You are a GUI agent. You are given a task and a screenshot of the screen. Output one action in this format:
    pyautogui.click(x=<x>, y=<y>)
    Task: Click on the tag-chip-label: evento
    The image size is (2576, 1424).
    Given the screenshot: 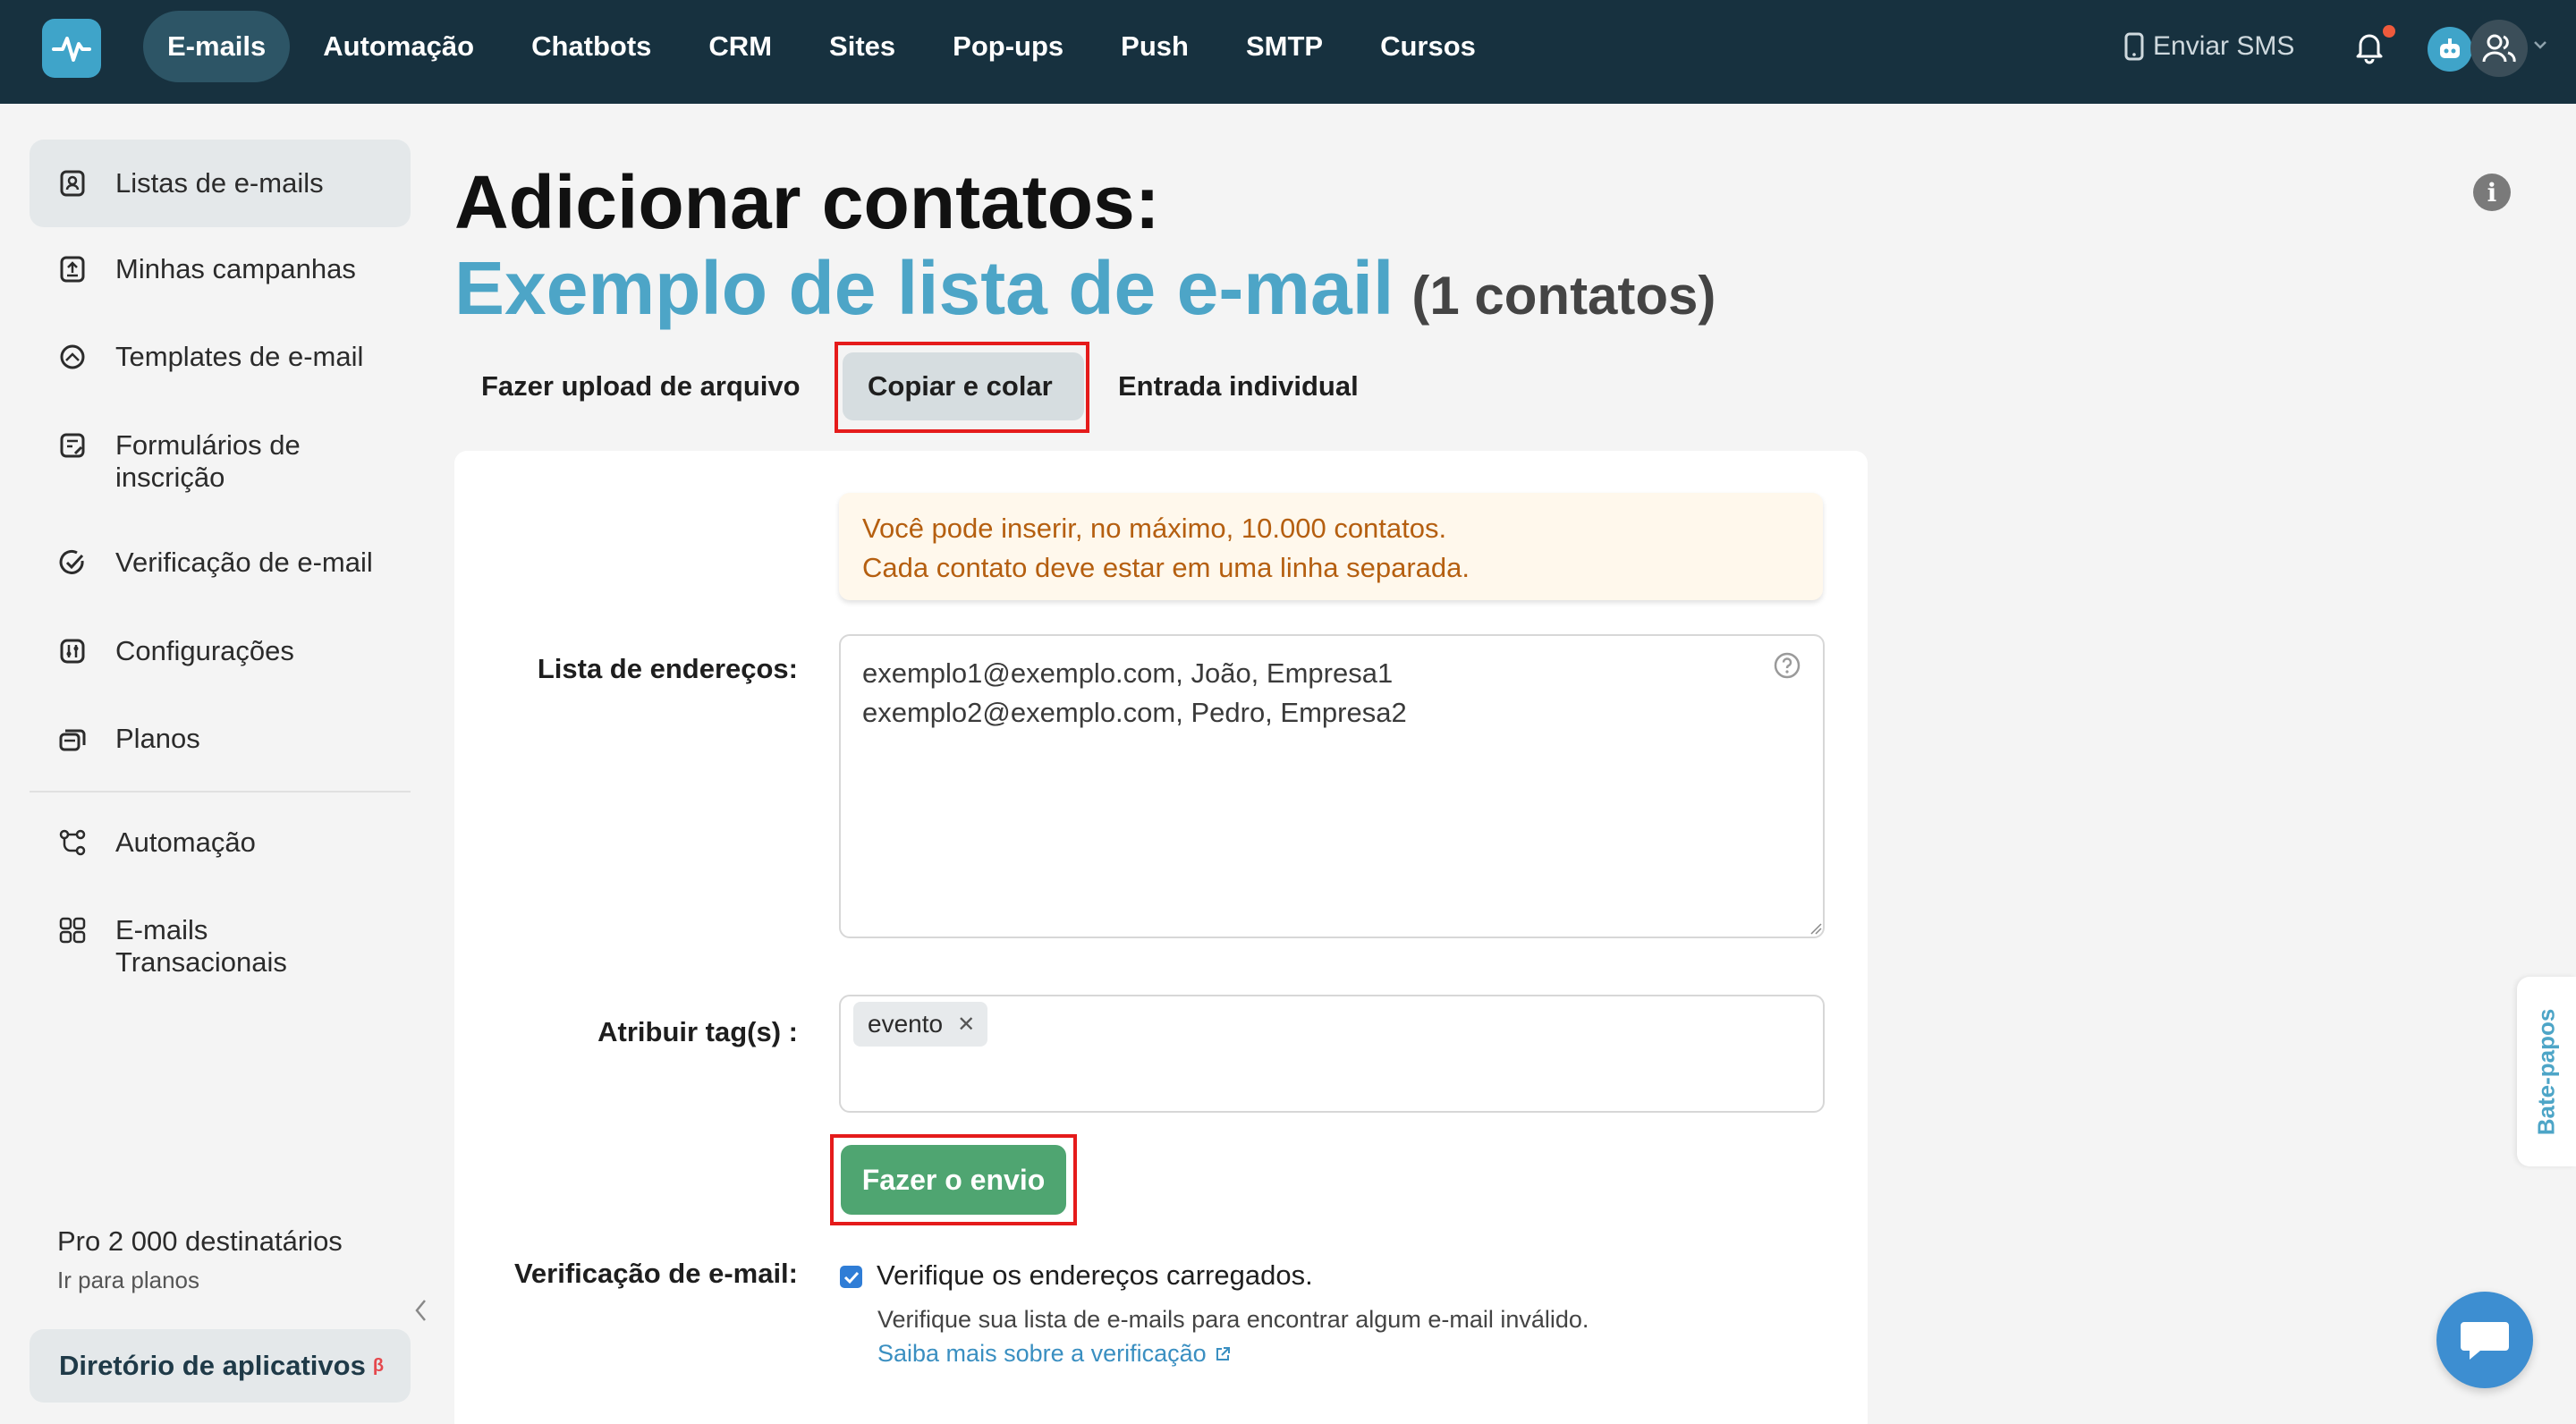 What is the action you would take?
    pyautogui.click(x=906, y=1024)
    